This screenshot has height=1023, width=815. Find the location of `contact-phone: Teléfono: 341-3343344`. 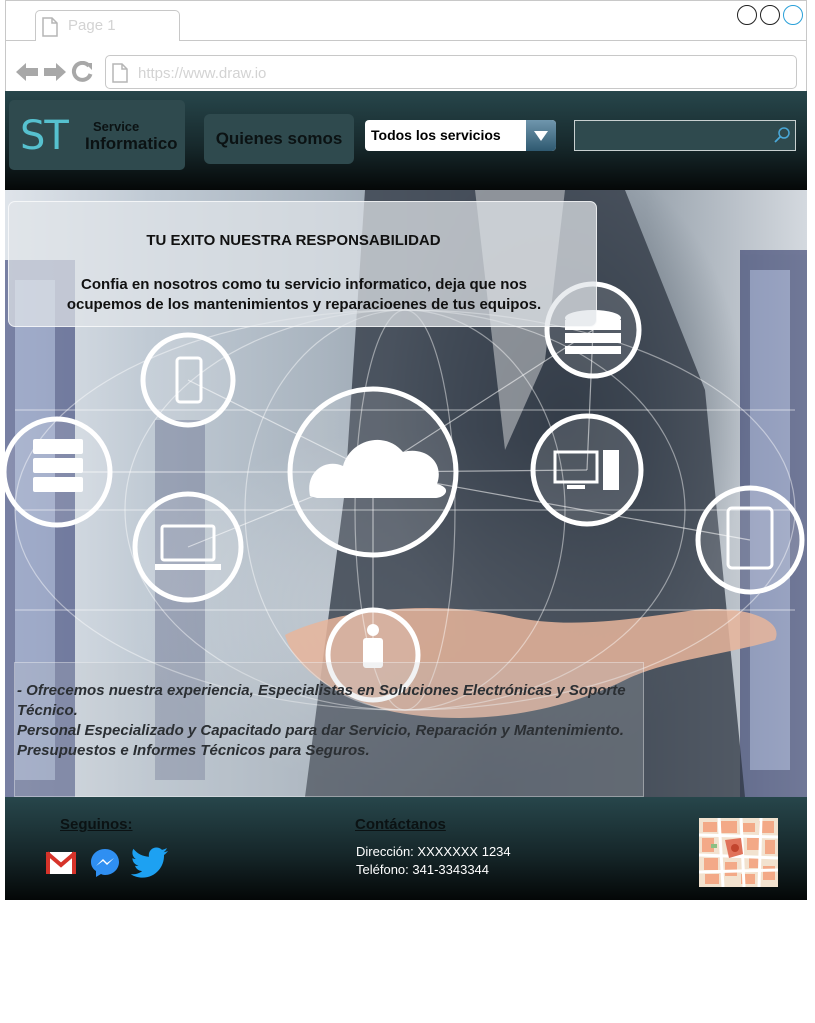

contact-phone: Teléfono: 341-3343344 is located at coordinates (423, 869).